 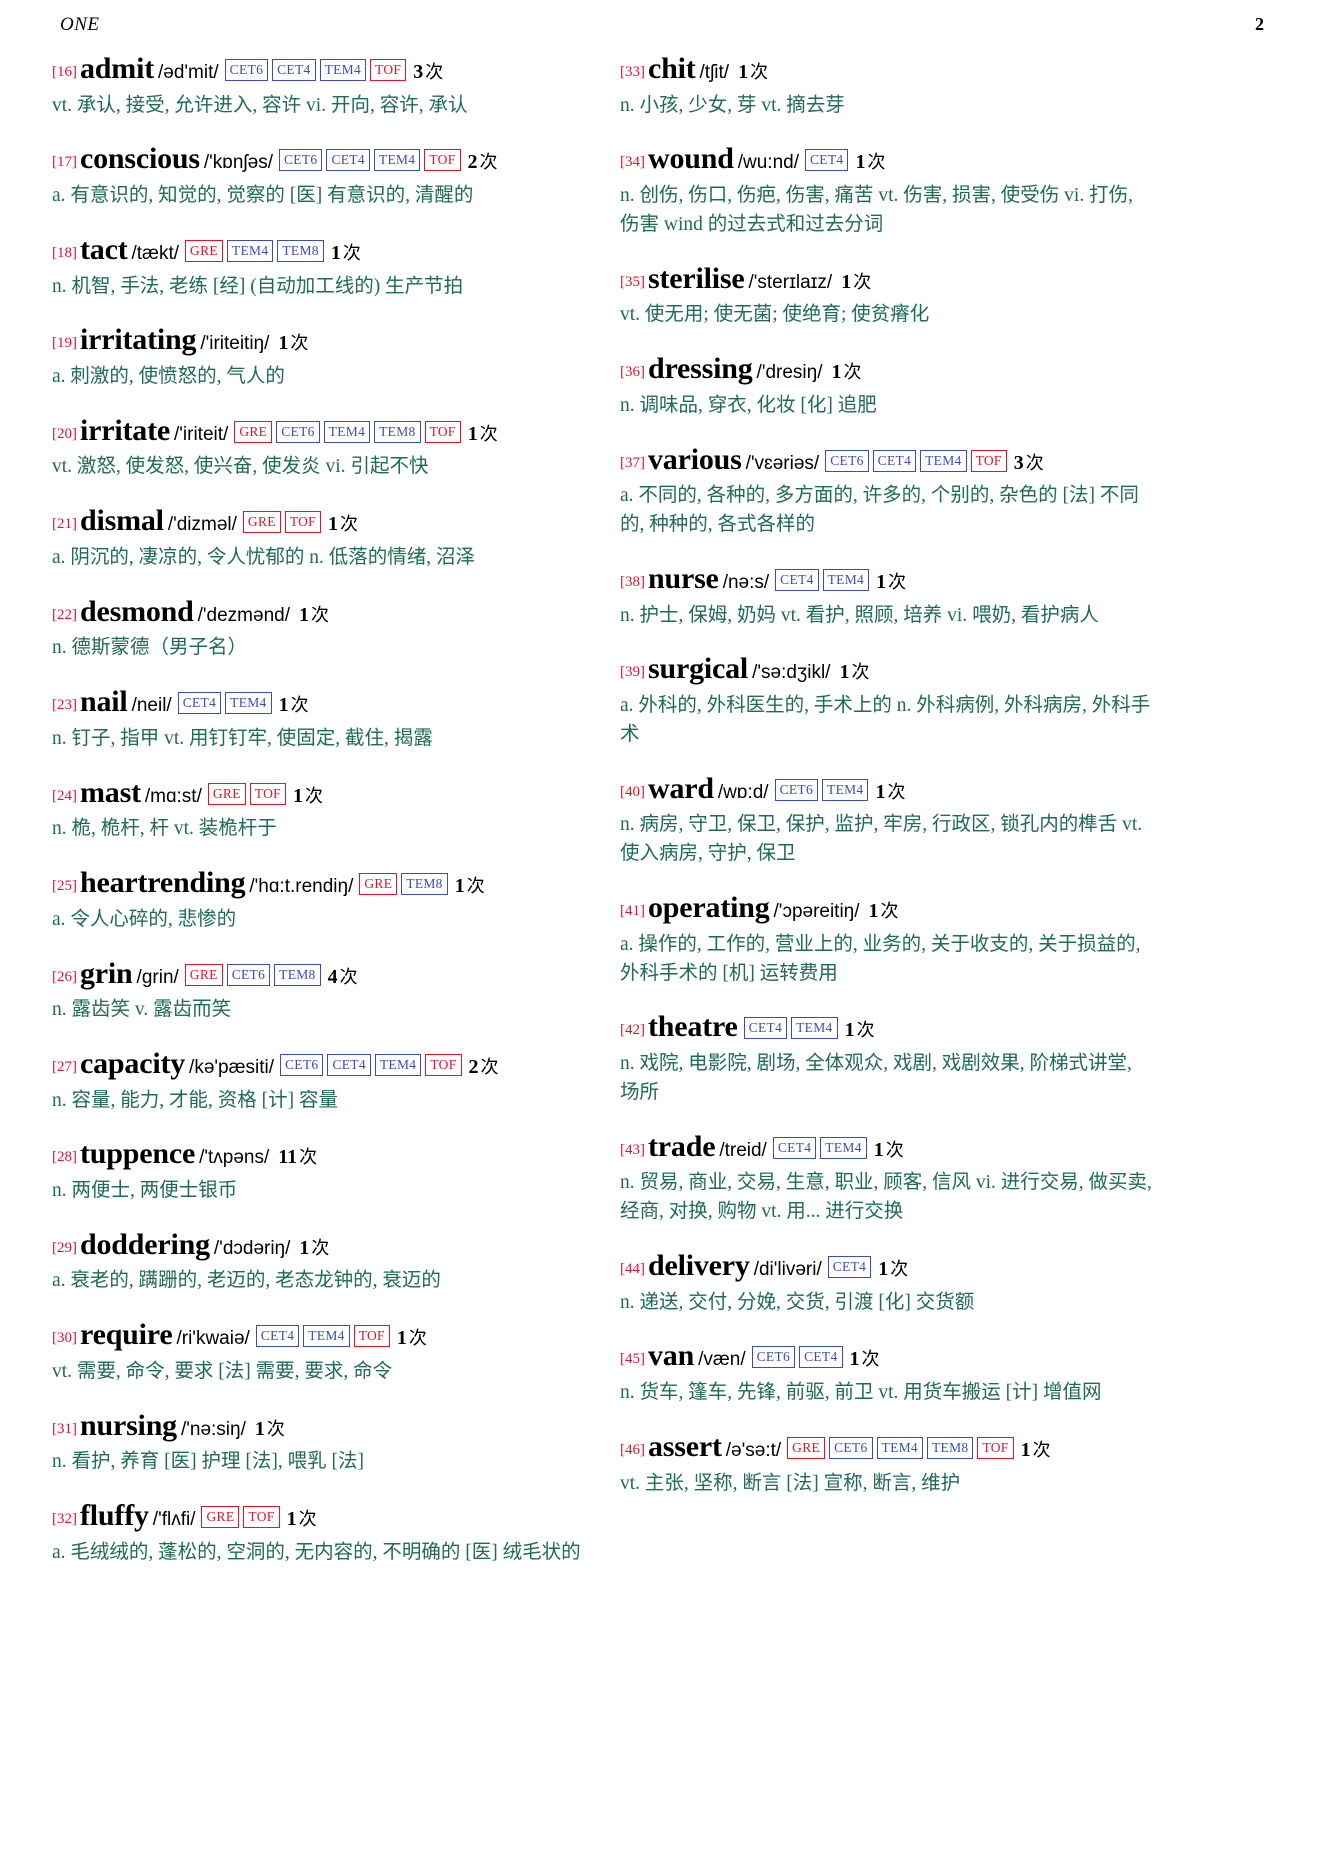 I want to click on headword: chit, so click(x=672, y=68).